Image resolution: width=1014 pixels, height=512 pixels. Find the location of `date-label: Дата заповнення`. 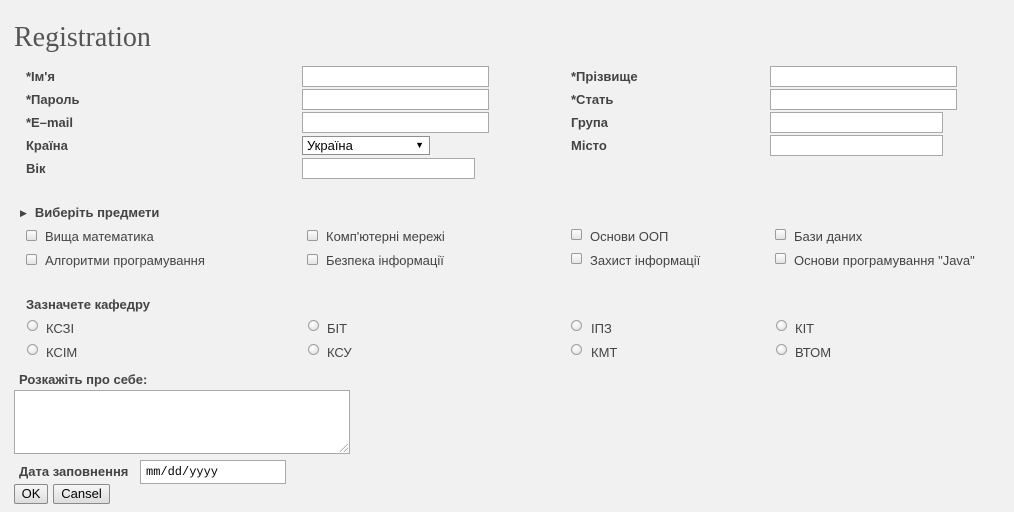

date-label: Дата заповнення is located at coordinates (74, 471).